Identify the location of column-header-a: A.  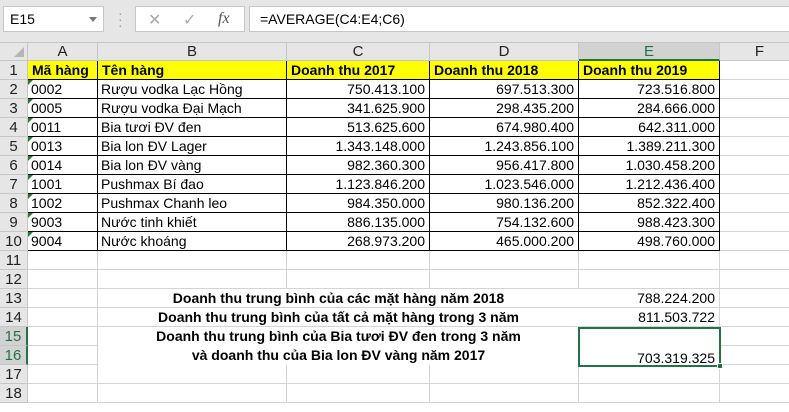
(63, 52).